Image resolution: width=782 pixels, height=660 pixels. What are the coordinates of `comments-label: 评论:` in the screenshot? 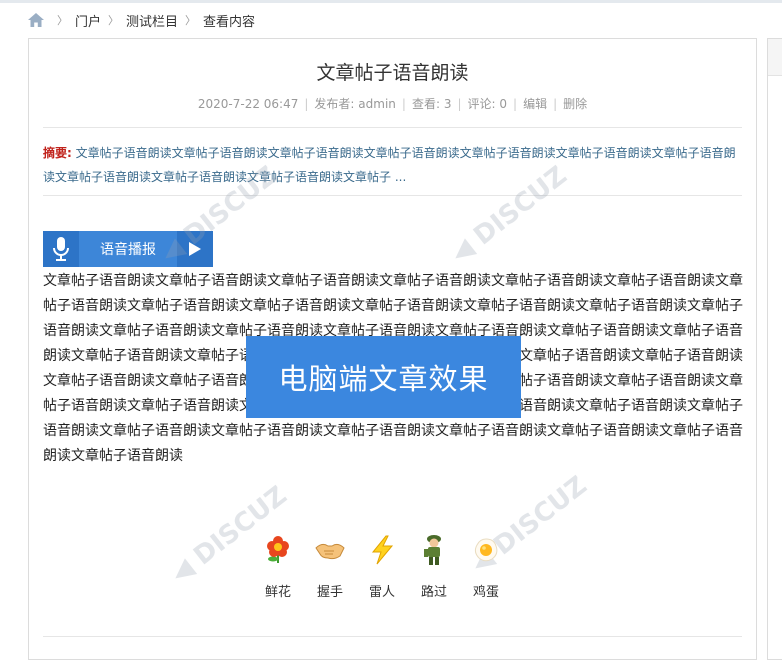 It's located at (481, 104).